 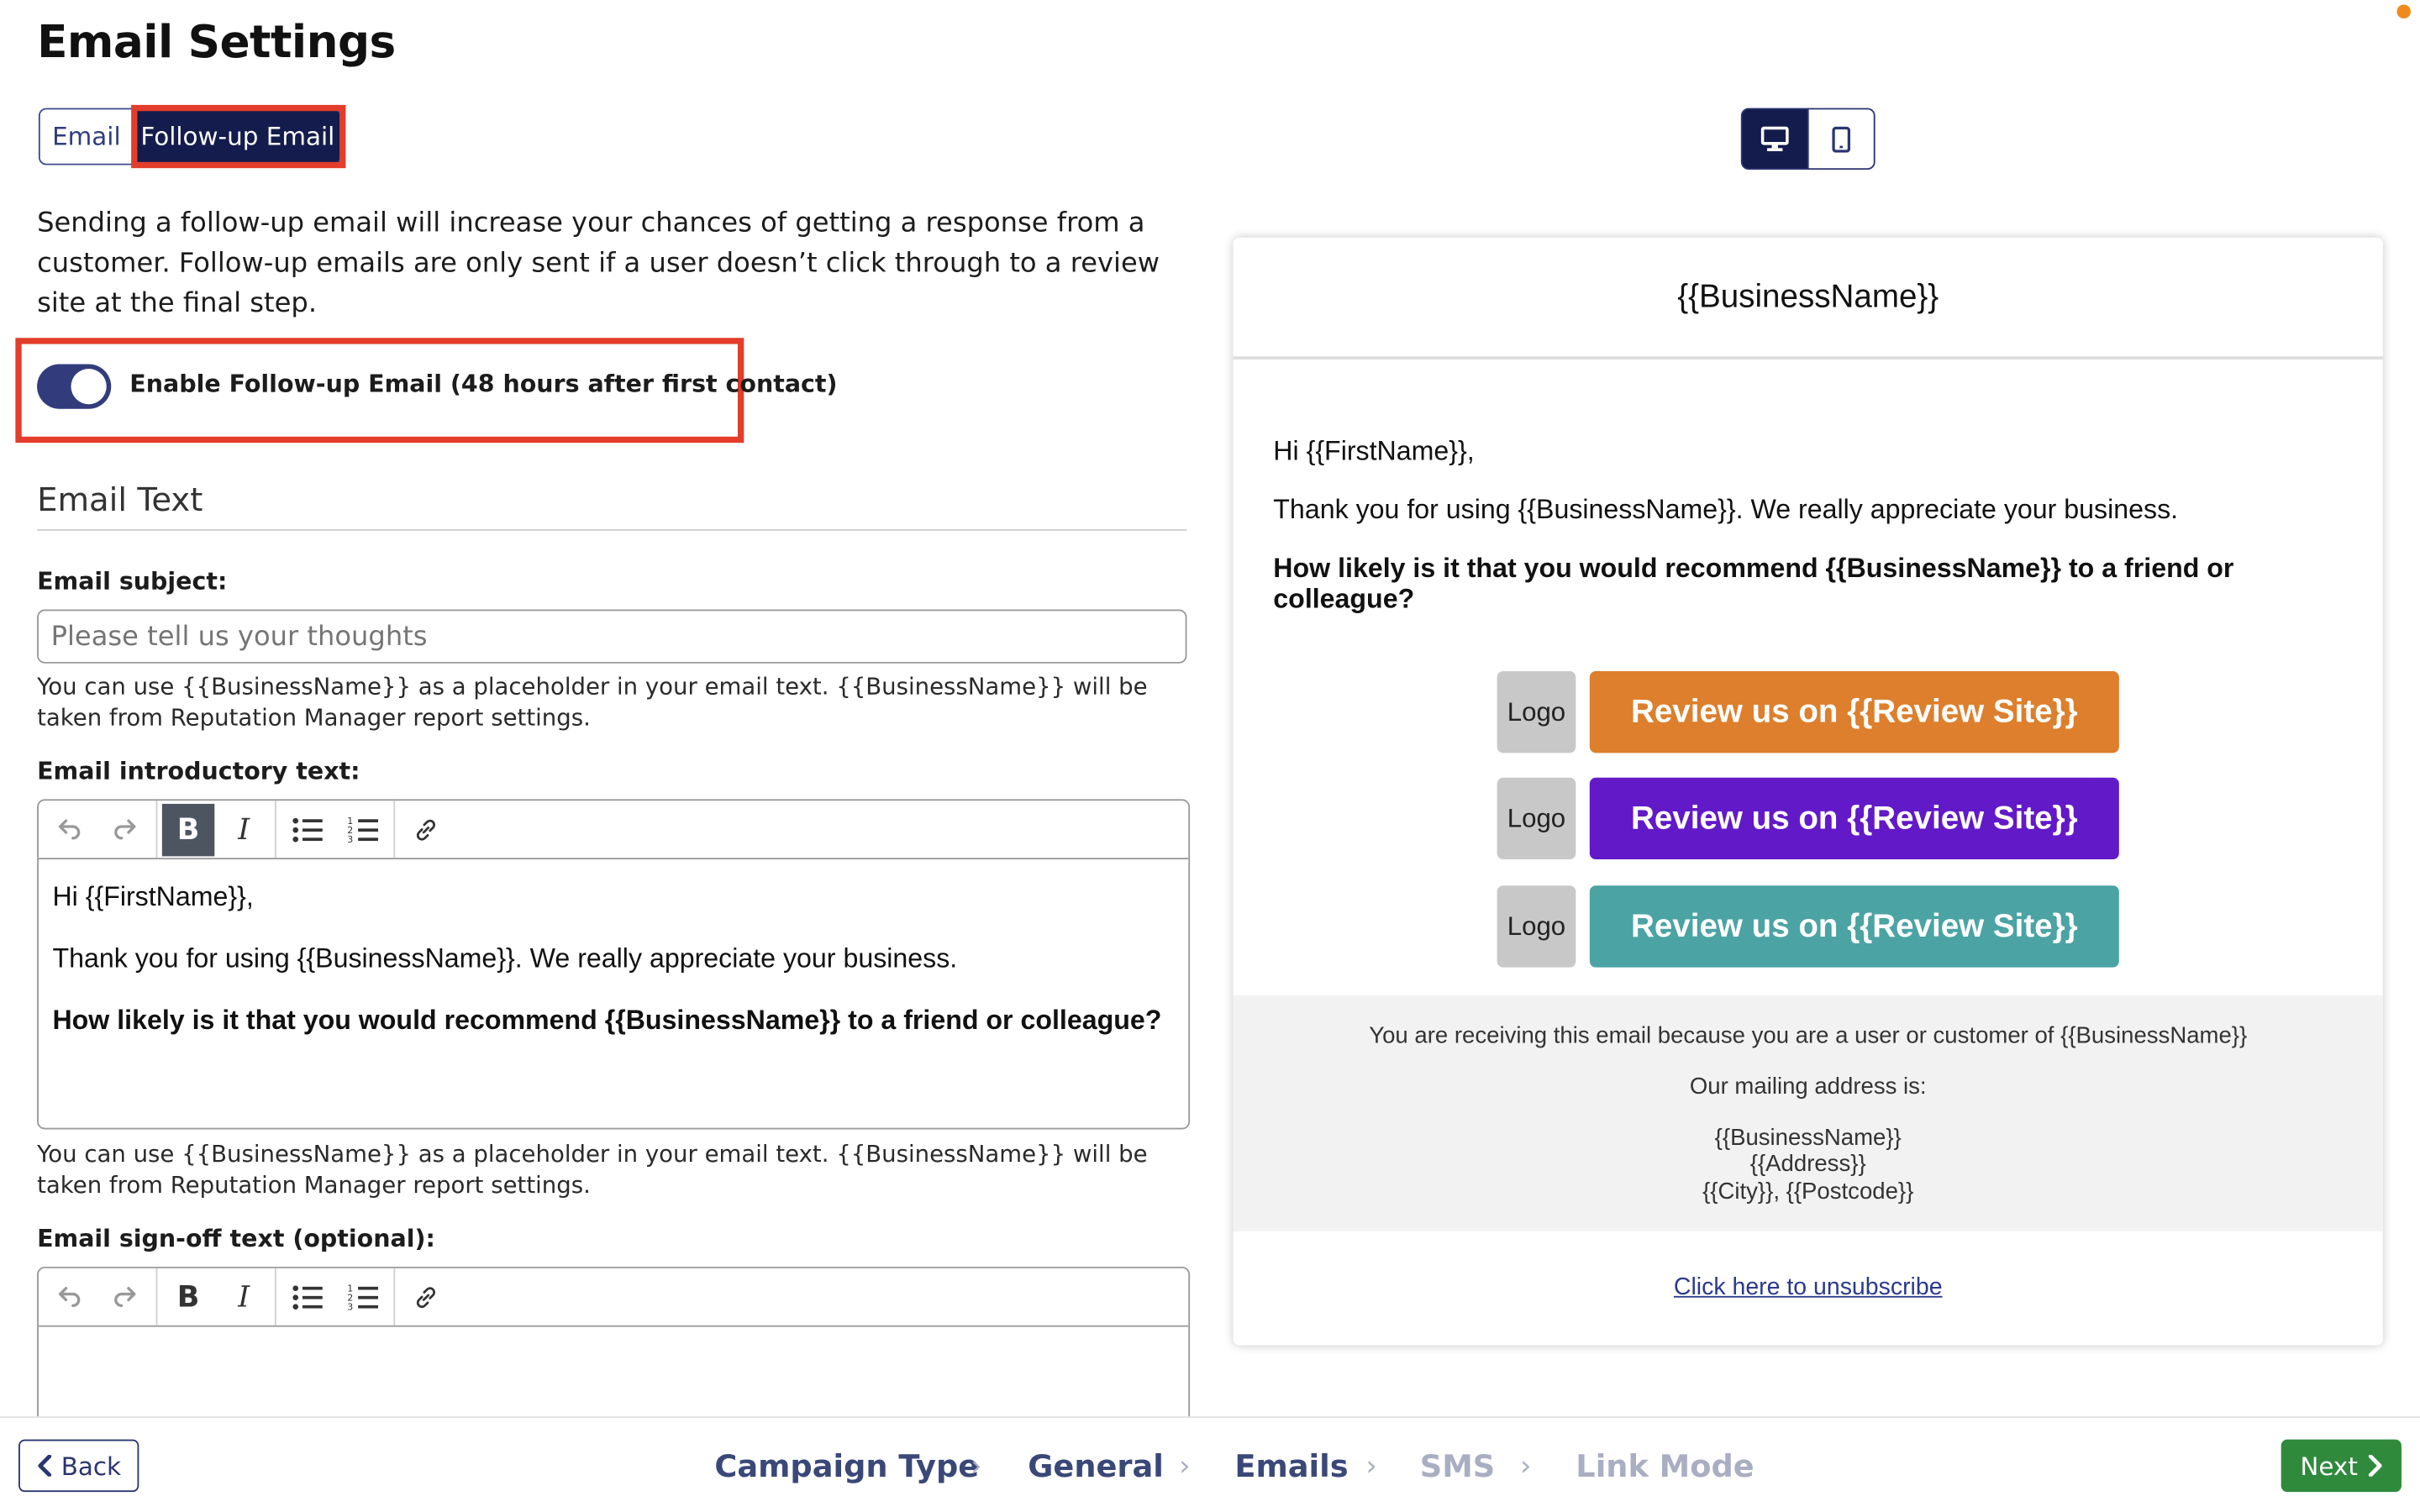 What do you see at coordinates (1808, 1288) in the screenshot?
I see `unsubscribe-link: Click here to unsubscribe` at bounding box center [1808, 1288].